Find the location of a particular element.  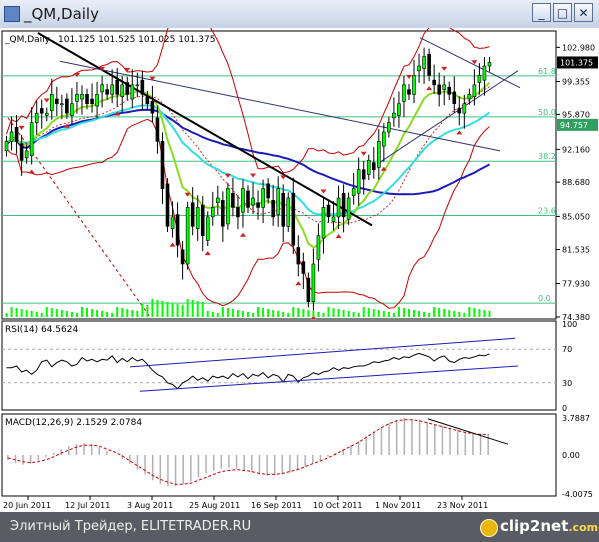

chart-window-icon is located at coordinates (12, 14).